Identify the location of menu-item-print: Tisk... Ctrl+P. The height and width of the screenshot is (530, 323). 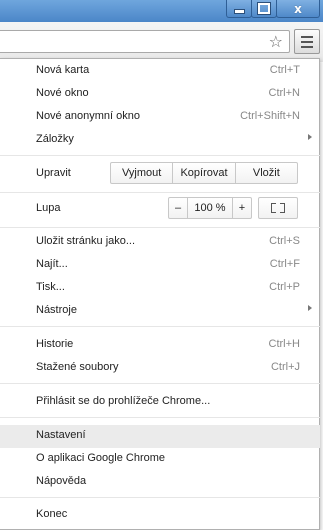
(160, 288).